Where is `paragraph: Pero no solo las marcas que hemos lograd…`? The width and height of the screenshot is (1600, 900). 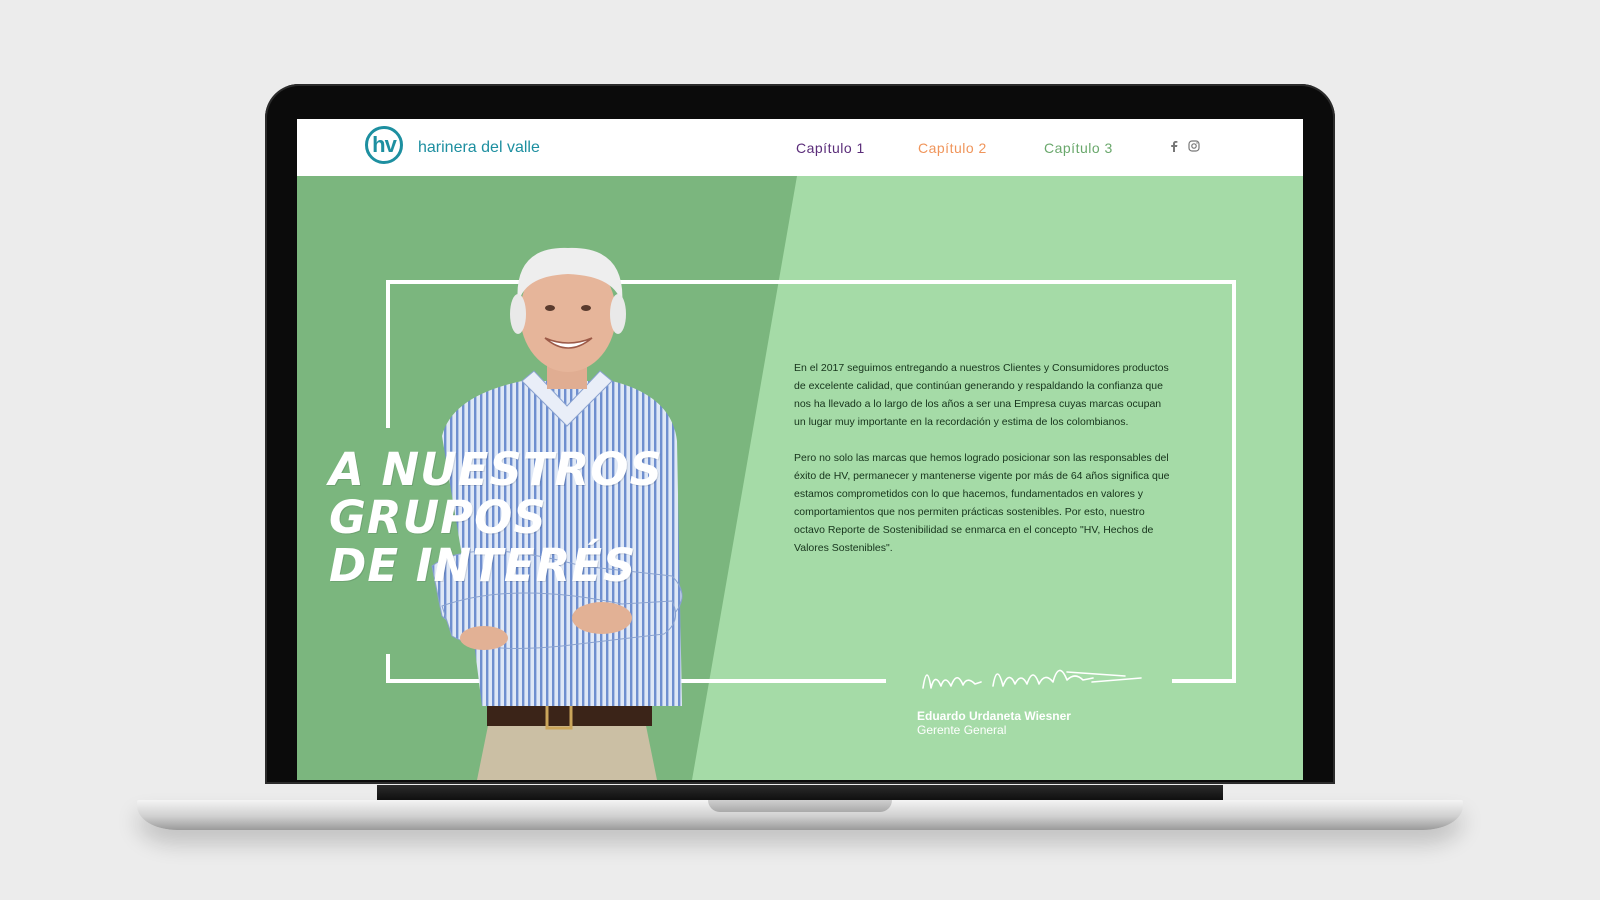 paragraph: Pero no solo las marcas que hemos lograd… is located at coordinates (982, 503).